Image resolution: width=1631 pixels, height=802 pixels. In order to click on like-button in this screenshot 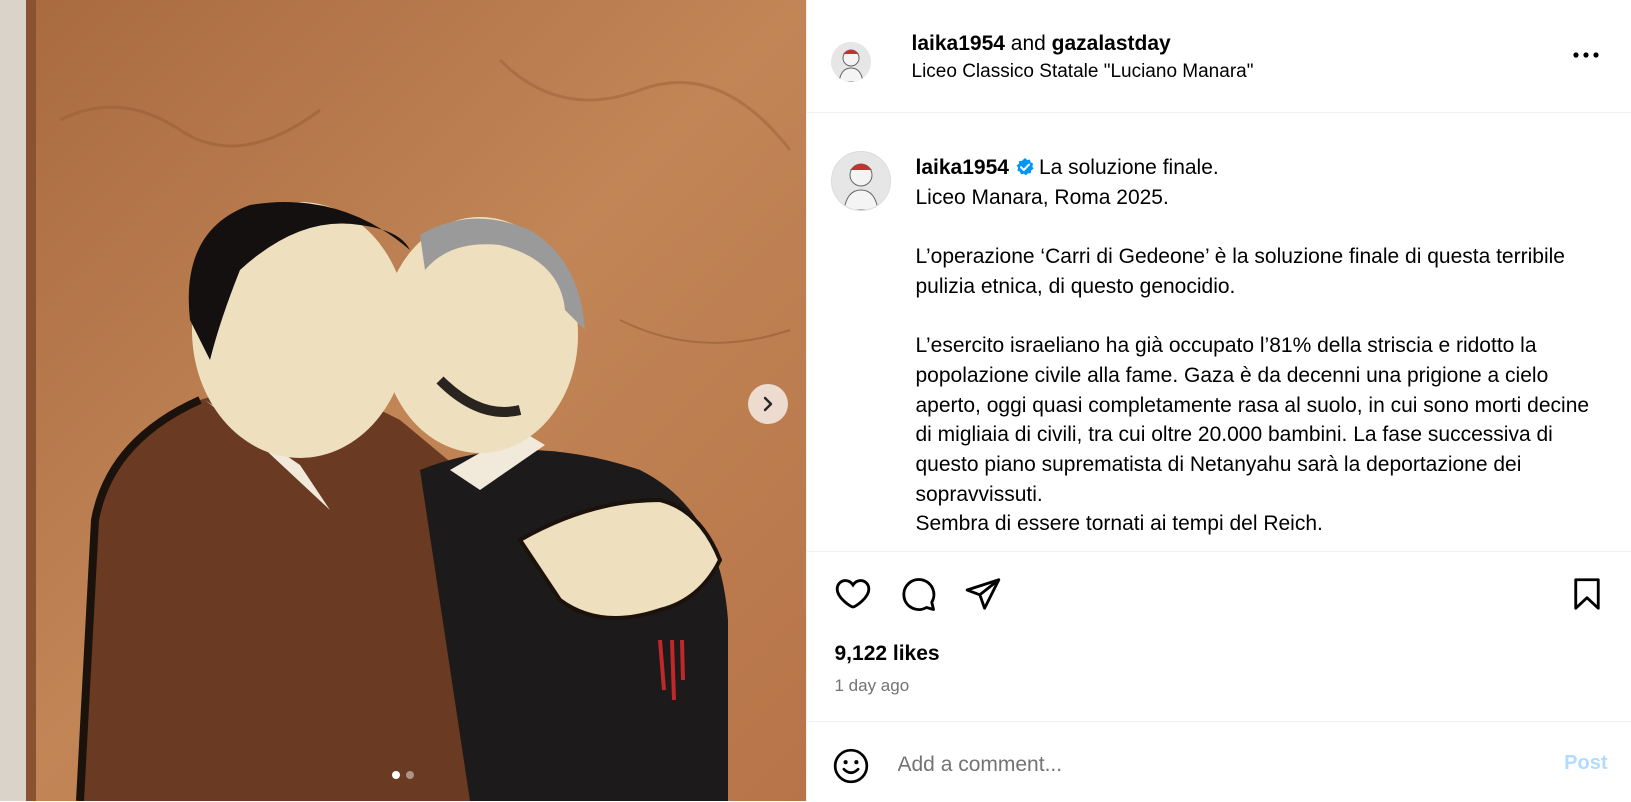, I will do `click(853, 594)`.